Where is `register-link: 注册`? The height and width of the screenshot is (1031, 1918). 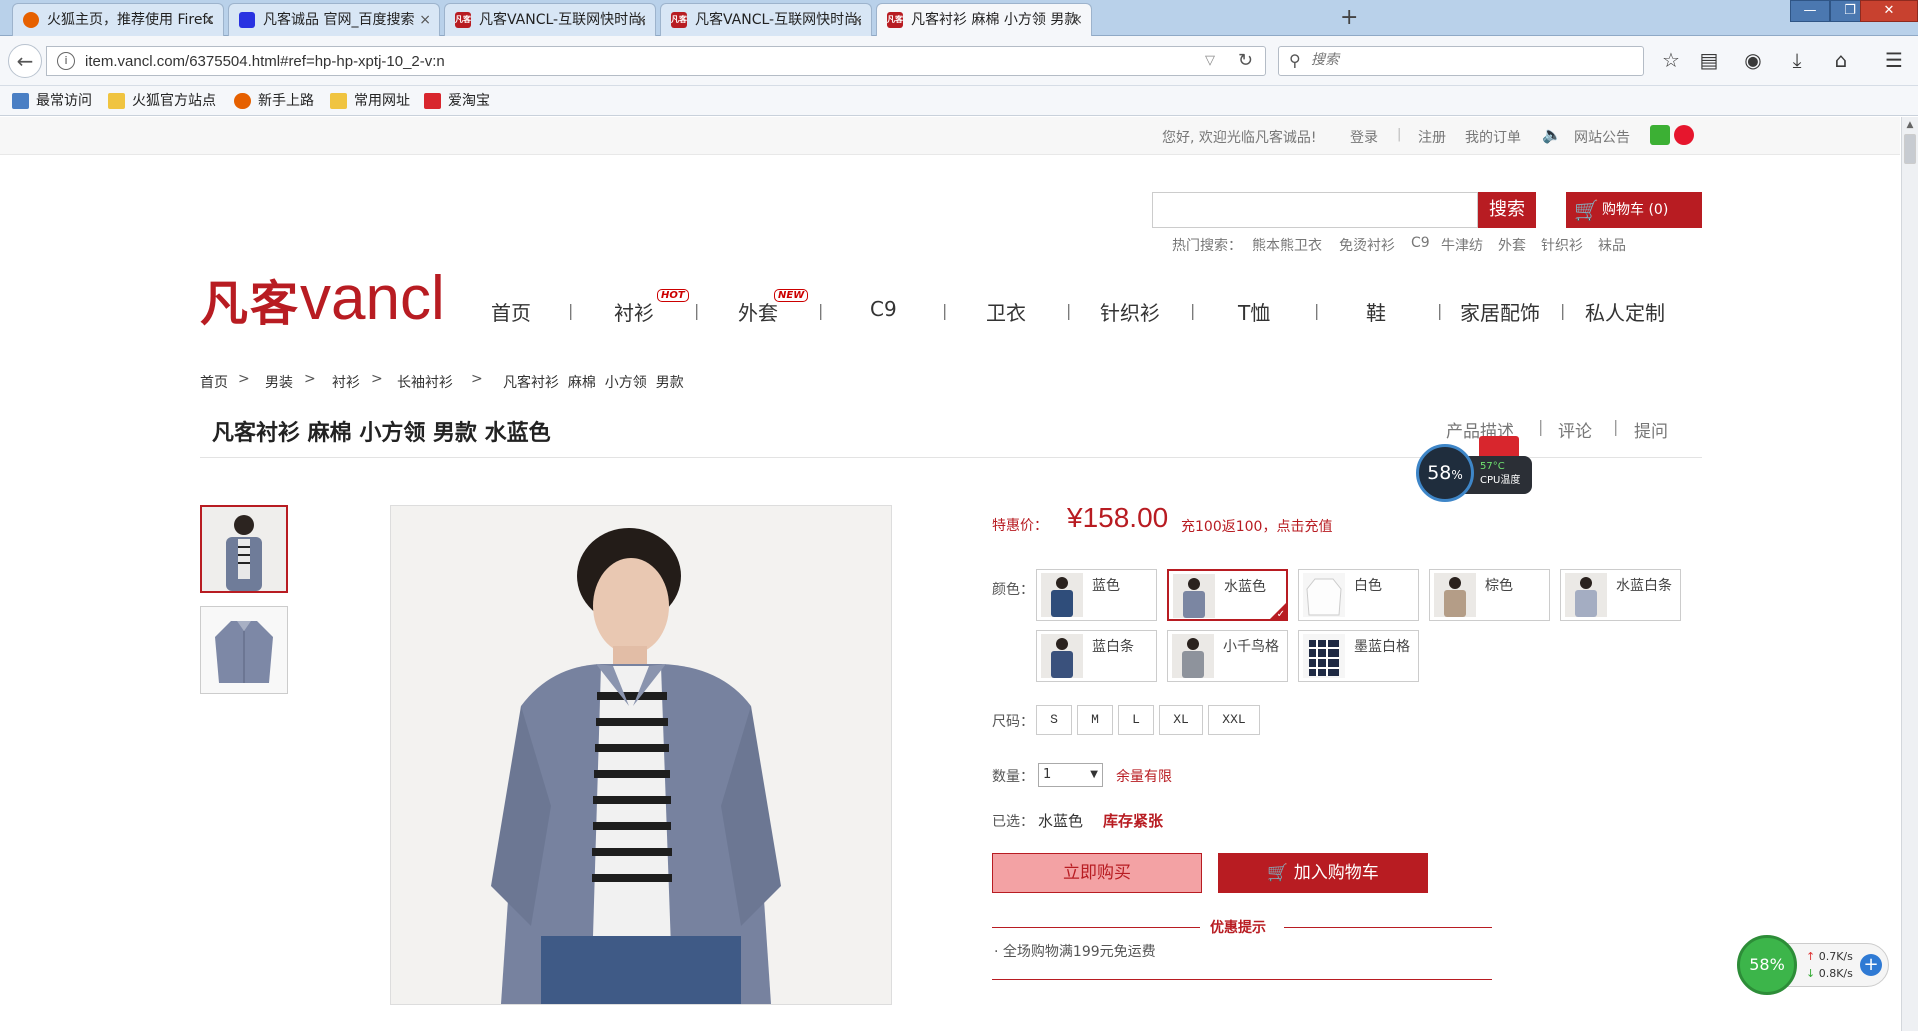 register-link: 注册 is located at coordinates (1432, 137).